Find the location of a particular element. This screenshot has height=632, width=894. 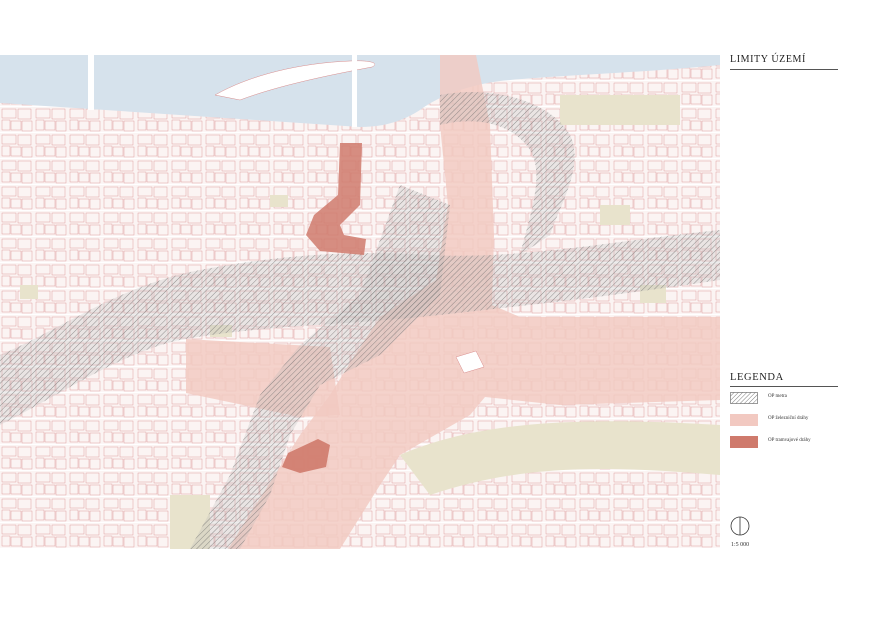

north-arrow-icon is located at coordinates (740, 526).